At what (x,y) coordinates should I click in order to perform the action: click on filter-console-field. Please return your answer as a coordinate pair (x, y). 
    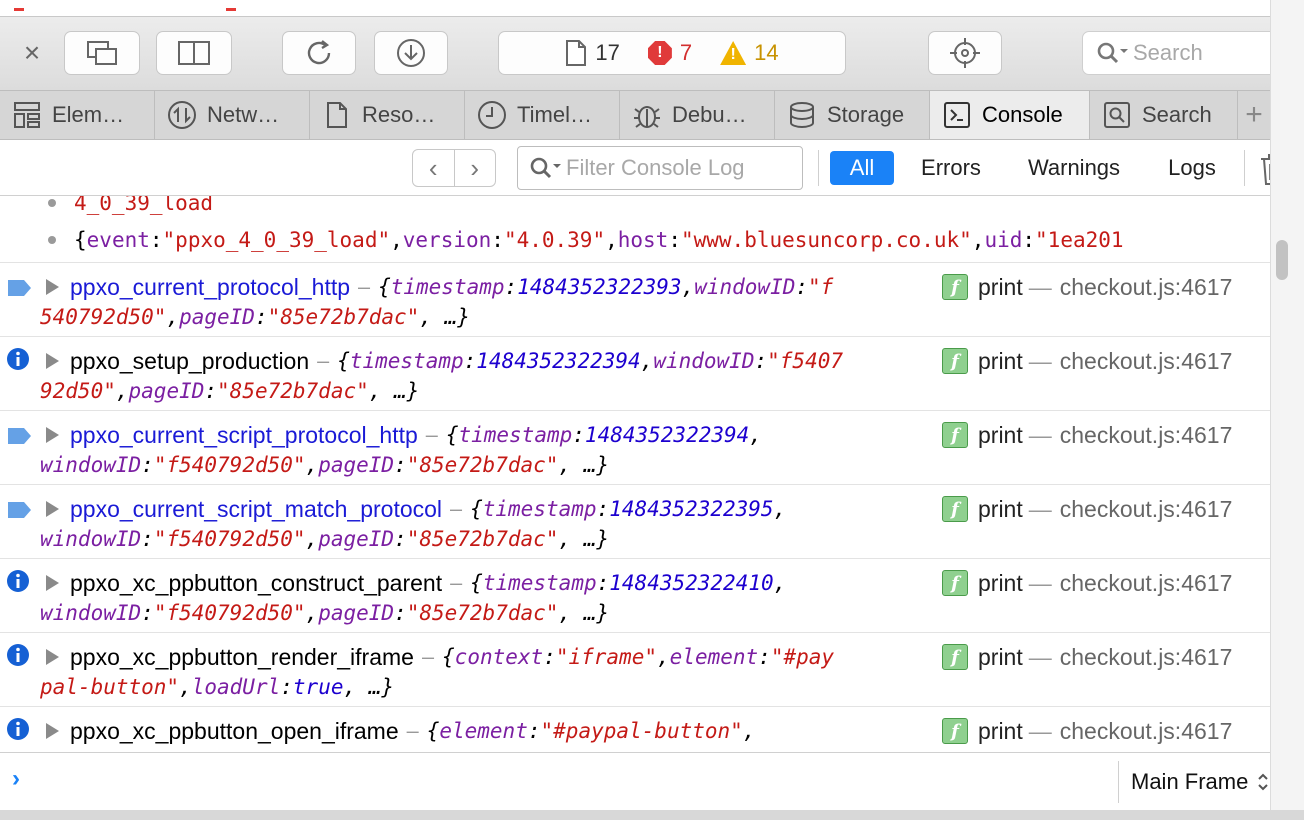
    Looking at the image, I should click on (660, 168).